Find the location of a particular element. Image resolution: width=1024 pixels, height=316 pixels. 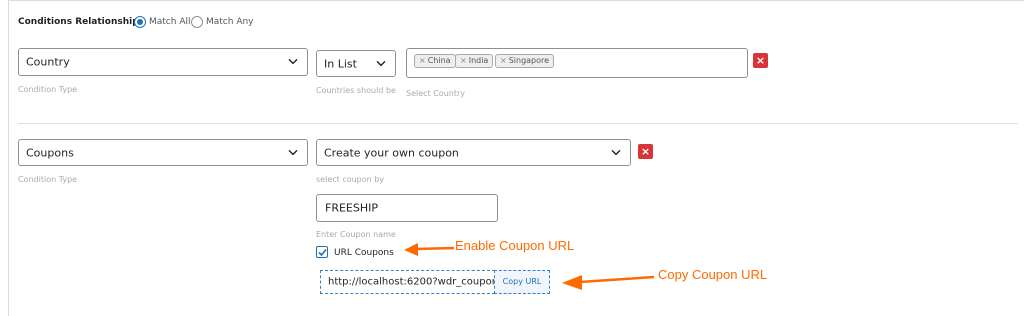

annotation-enable-coupon-url: Enable Coupon URL is located at coordinates (515, 245).